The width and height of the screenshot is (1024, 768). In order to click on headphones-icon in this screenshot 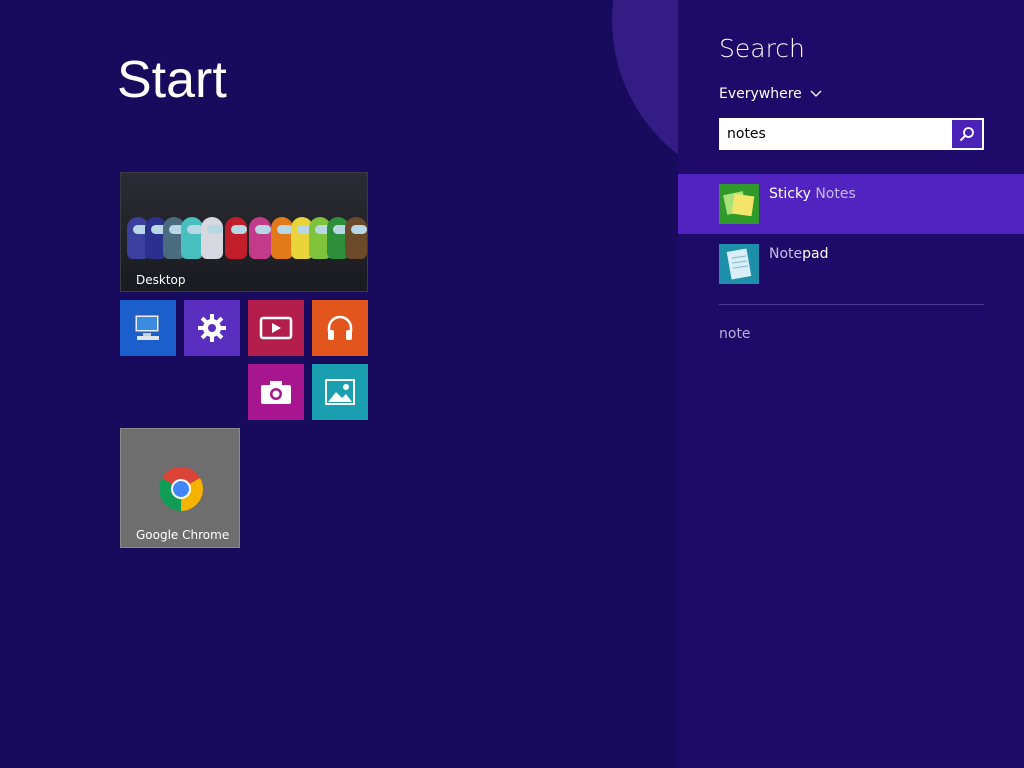, I will do `click(340, 327)`.